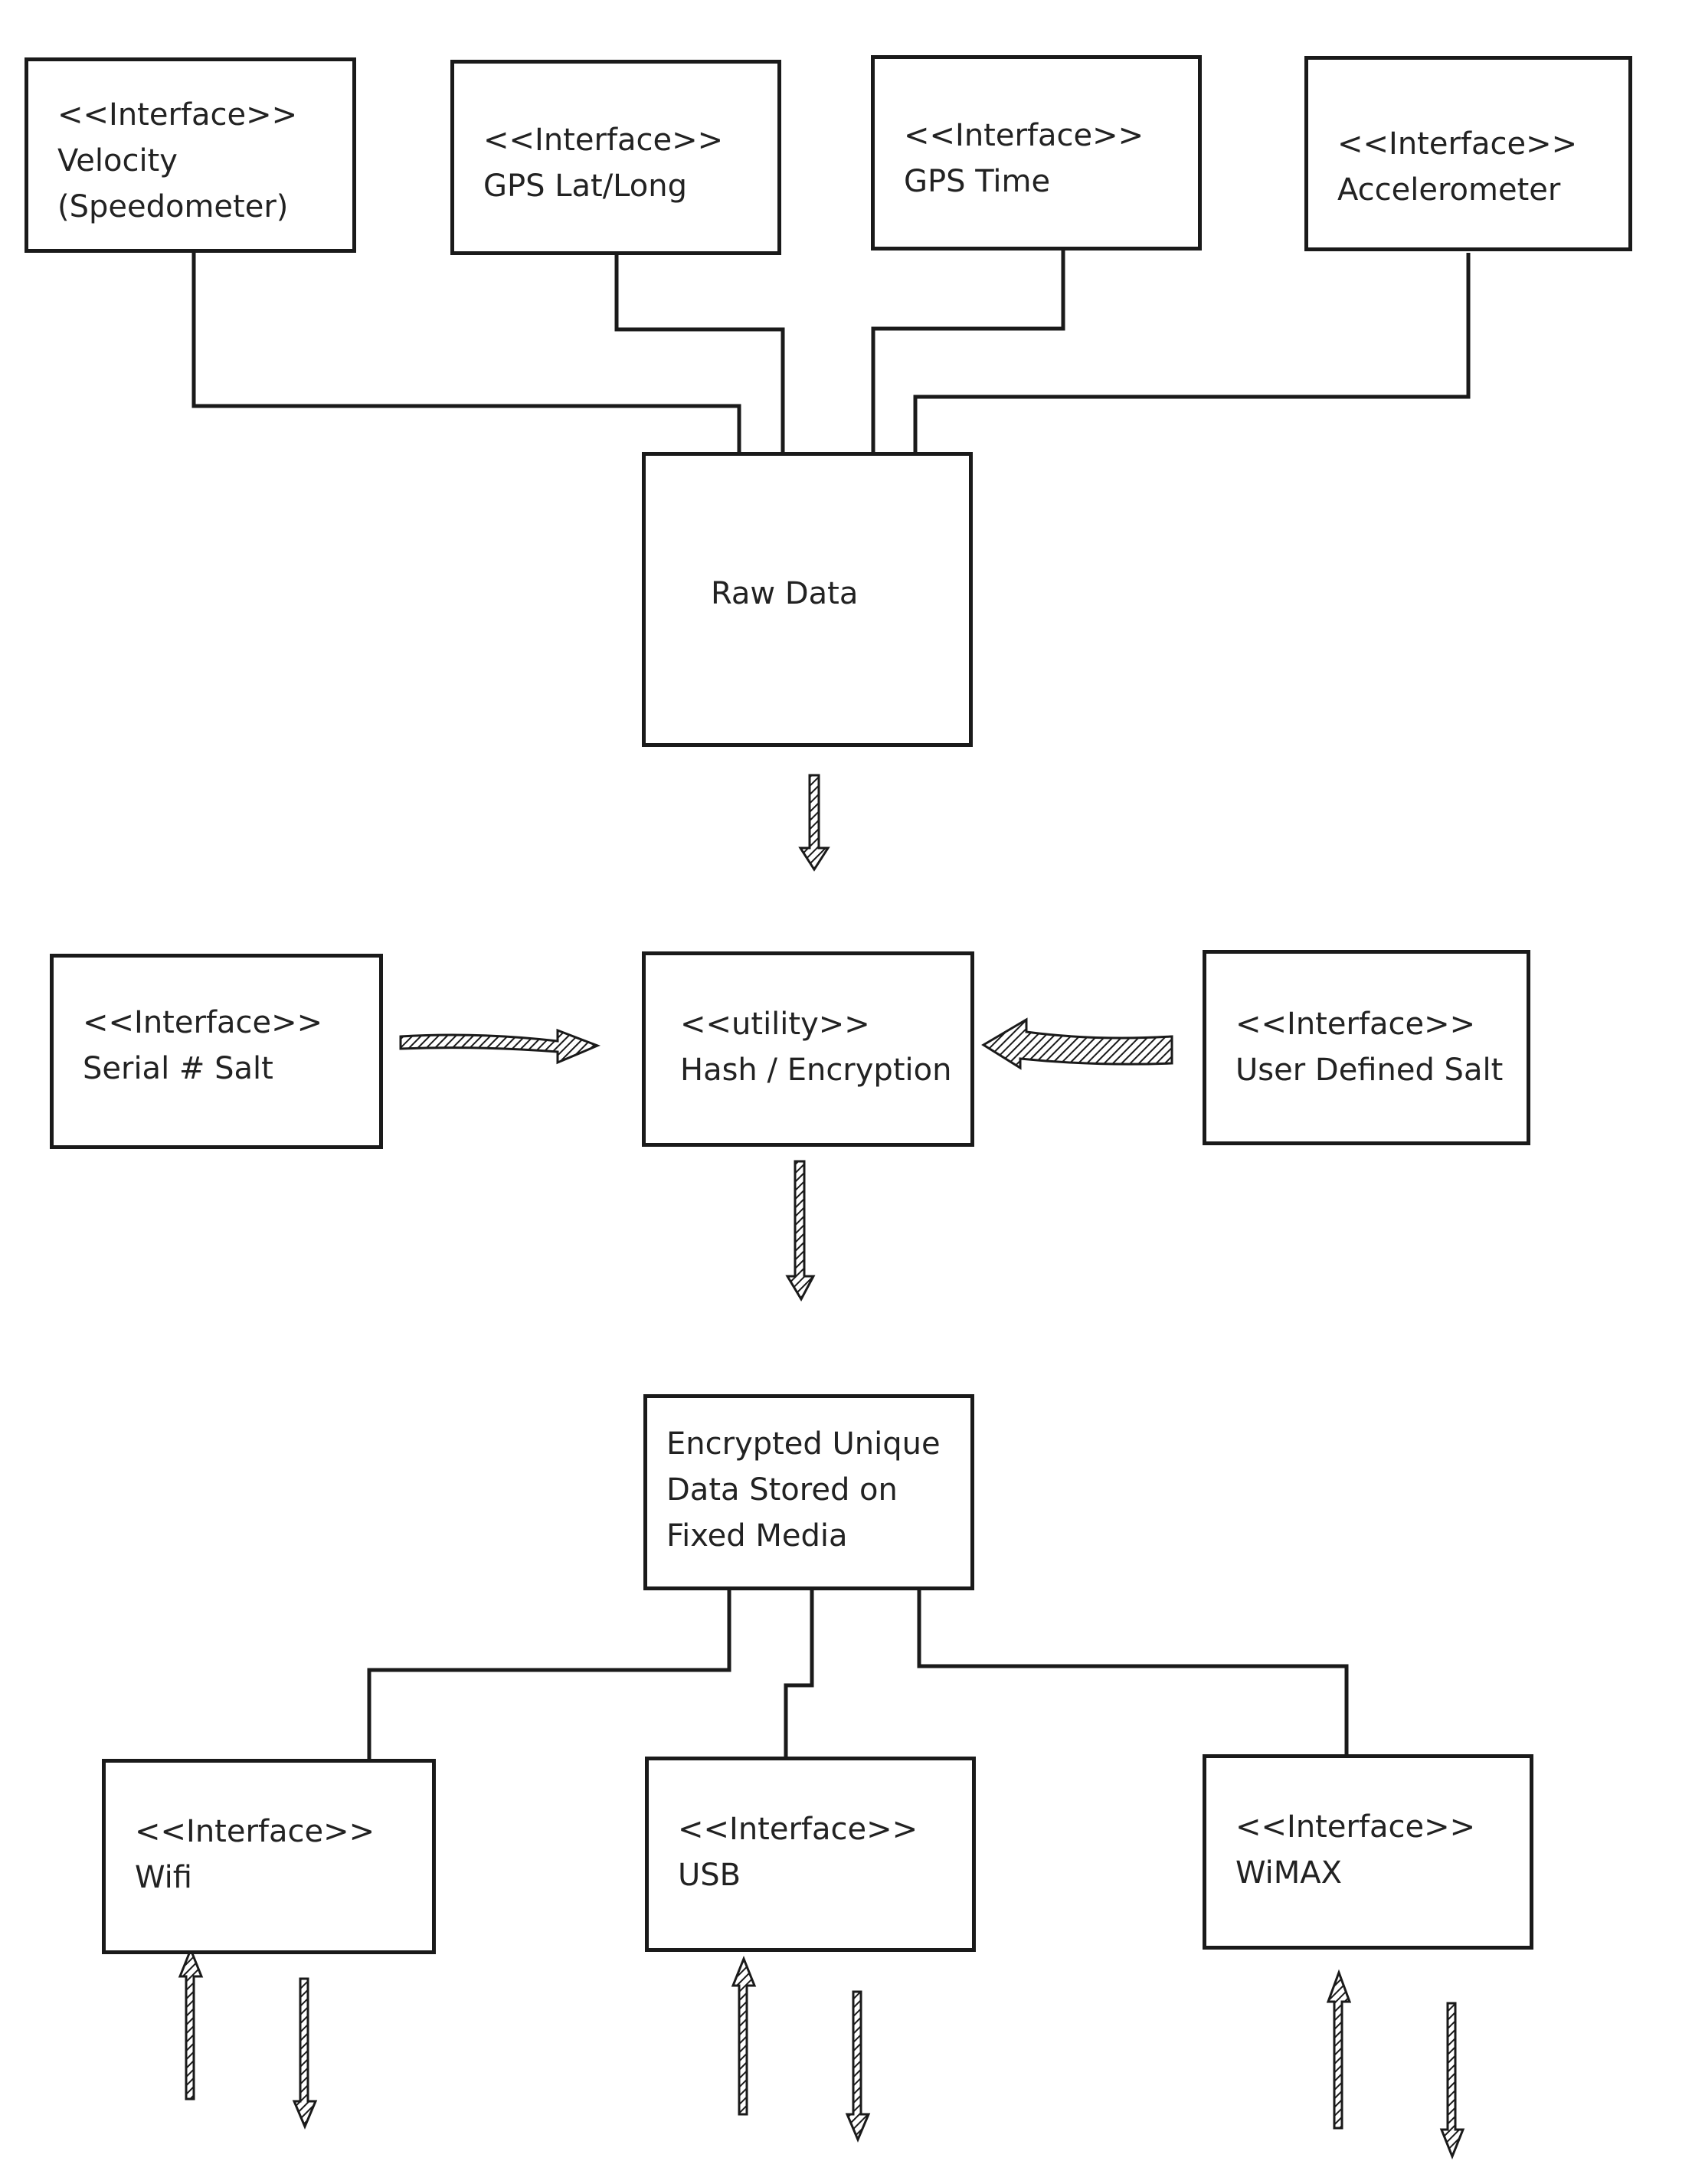 The height and width of the screenshot is (2184, 1705). Describe the element at coordinates (757, 1536) in the screenshot. I see `node-title-line-3: Fixed Media` at that location.